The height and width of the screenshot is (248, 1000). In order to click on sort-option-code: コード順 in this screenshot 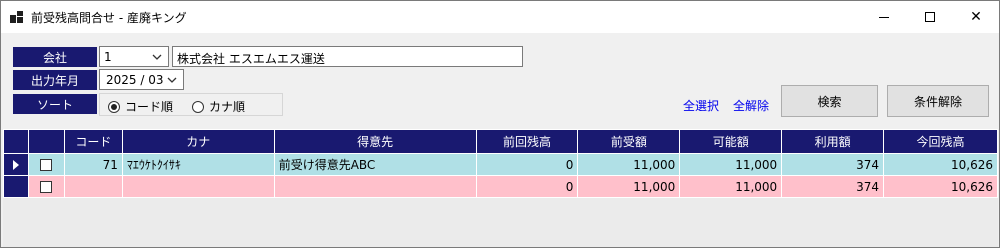, I will do `click(140, 106)`.